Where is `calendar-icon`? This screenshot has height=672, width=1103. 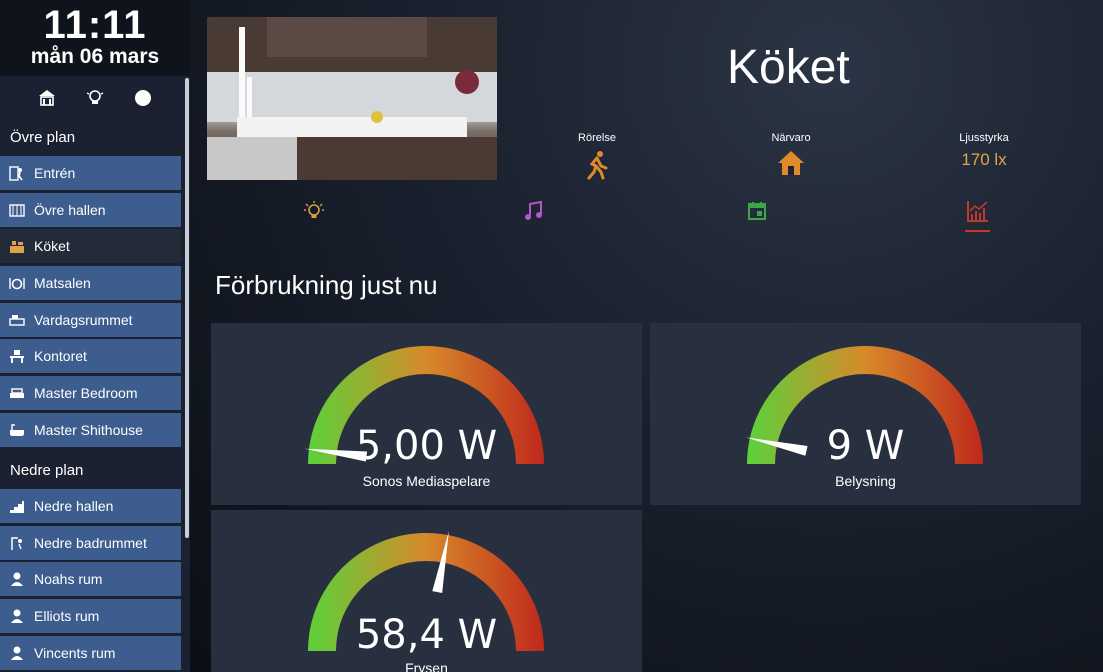
calendar-icon is located at coordinates (757, 211).